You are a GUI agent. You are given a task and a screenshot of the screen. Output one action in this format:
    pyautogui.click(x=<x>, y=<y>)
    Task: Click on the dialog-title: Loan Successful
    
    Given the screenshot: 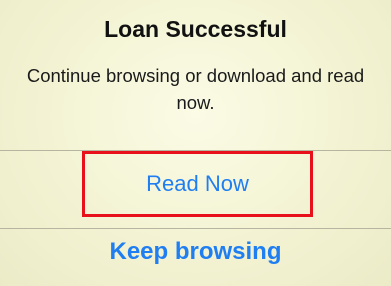 What is the action you would take?
    pyautogui.click(x=195, y=29)
    